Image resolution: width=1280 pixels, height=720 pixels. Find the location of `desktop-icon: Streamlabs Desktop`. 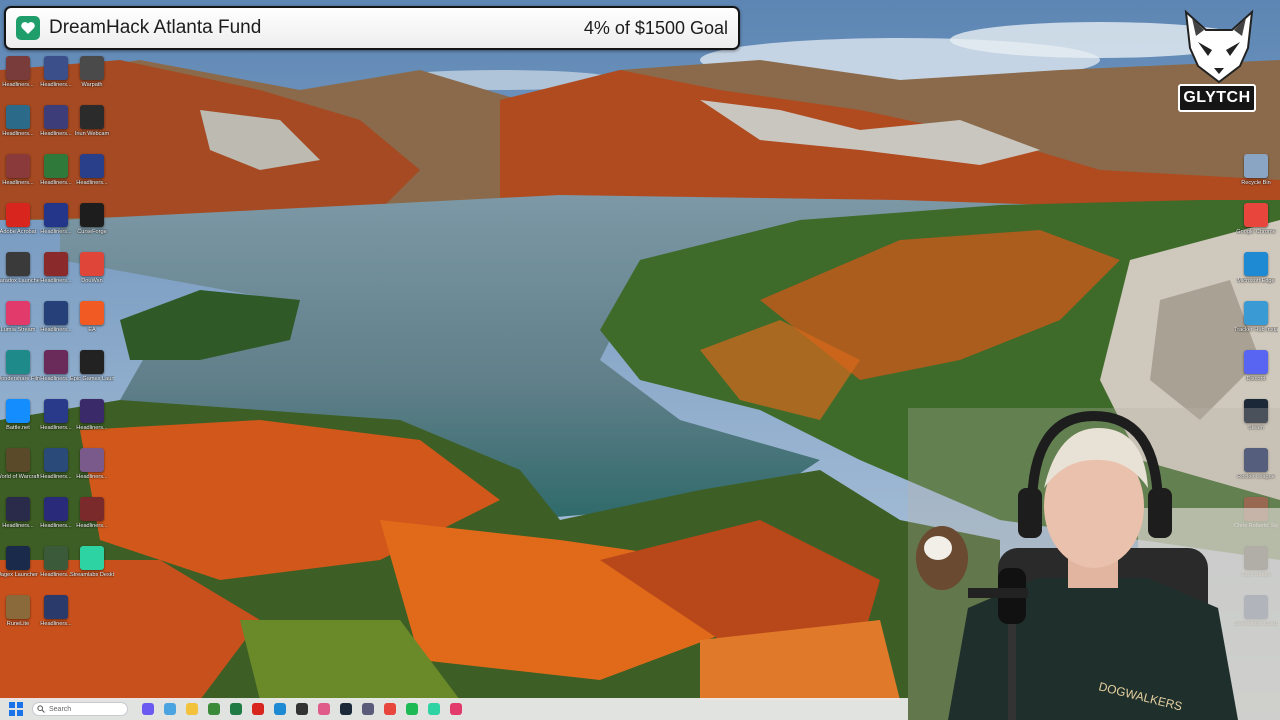

desktop-icon: Streamlabs Desktop is located at coordinates (92, 569).